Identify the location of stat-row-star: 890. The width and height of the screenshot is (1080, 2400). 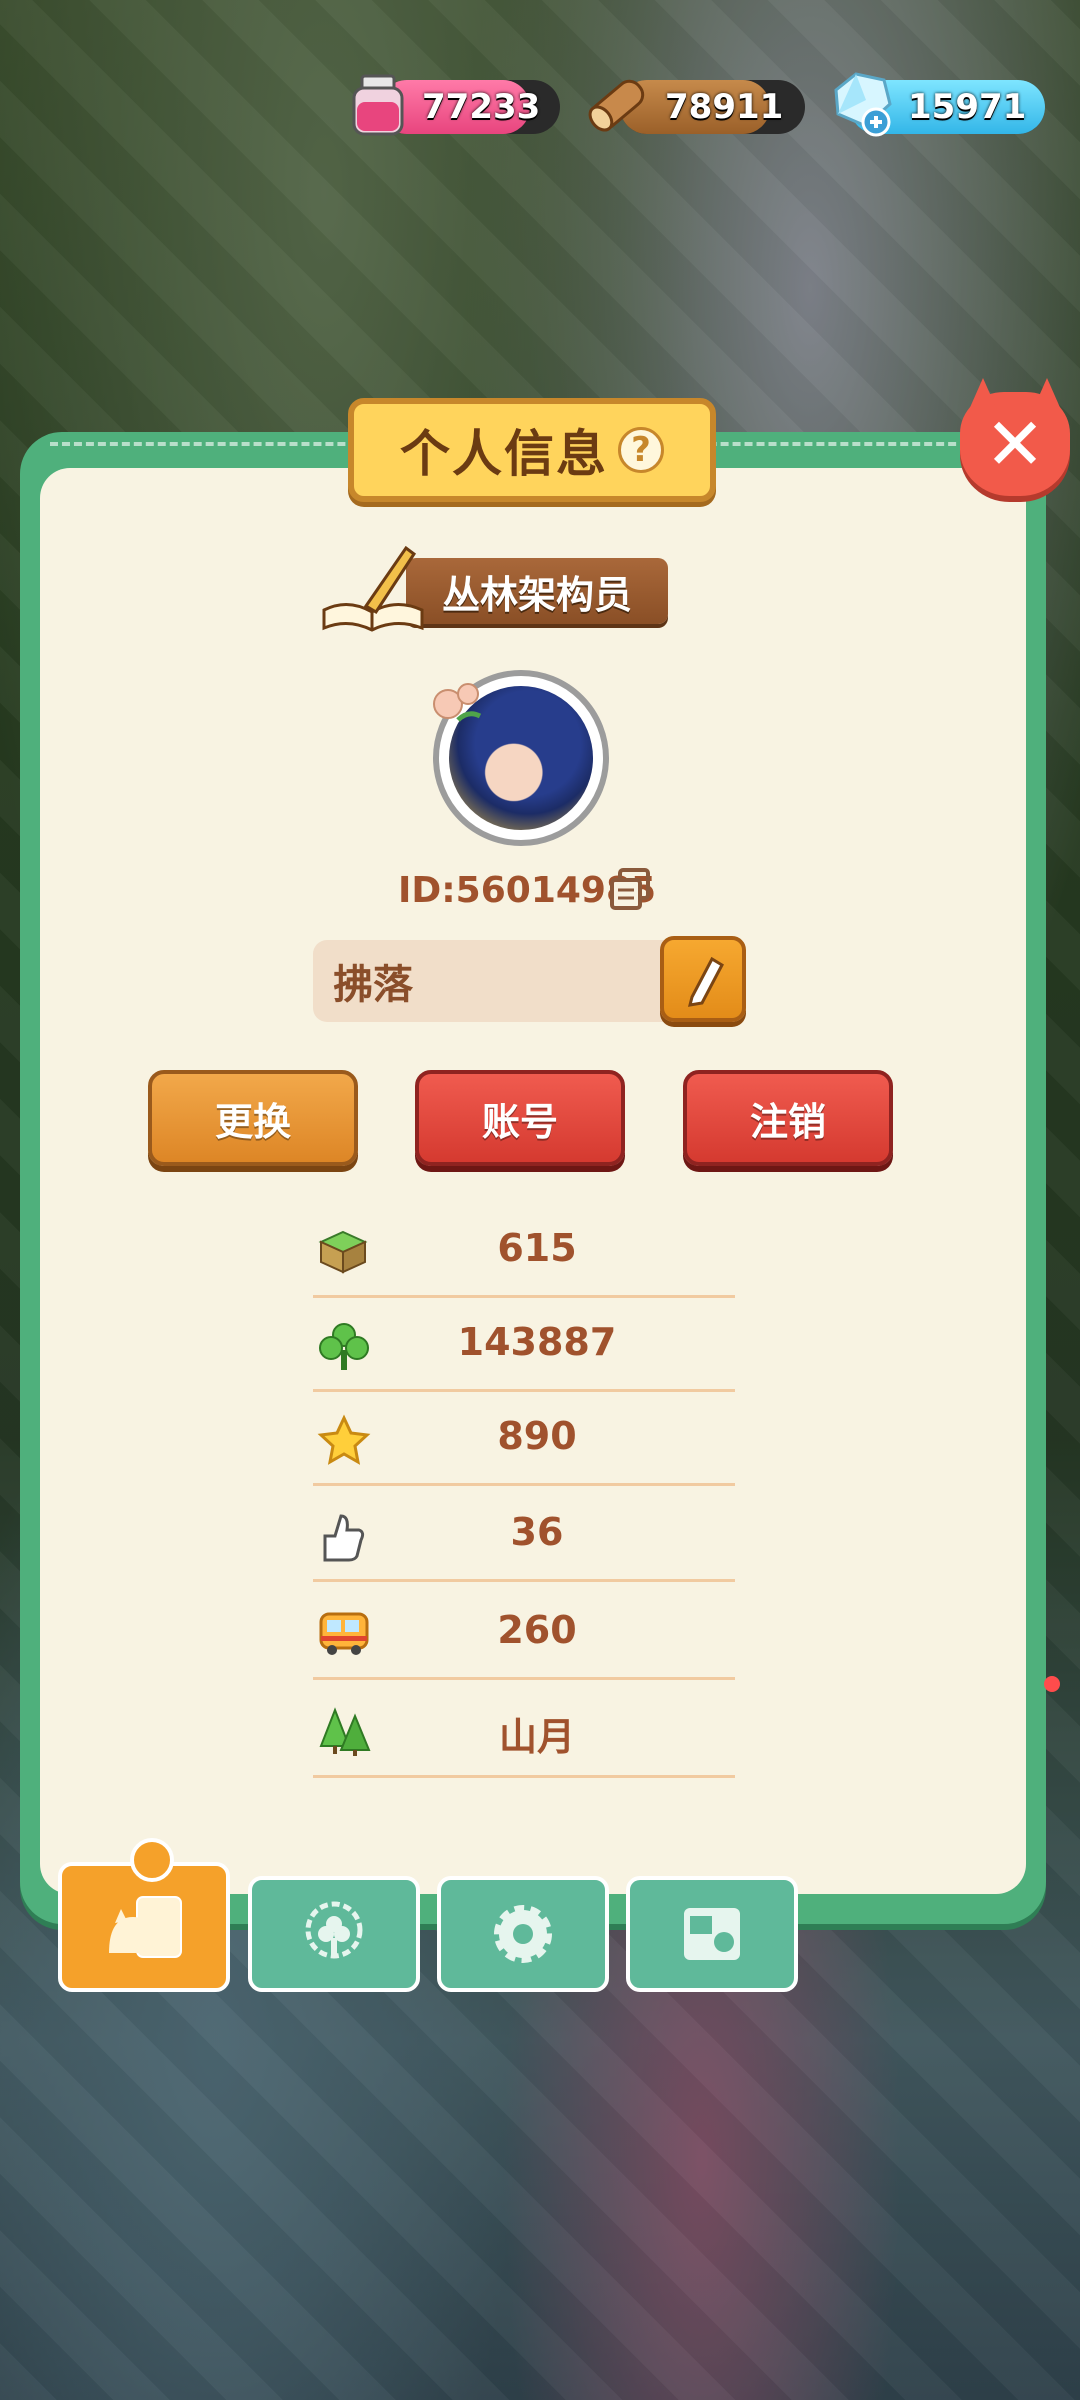
(524, 1439).